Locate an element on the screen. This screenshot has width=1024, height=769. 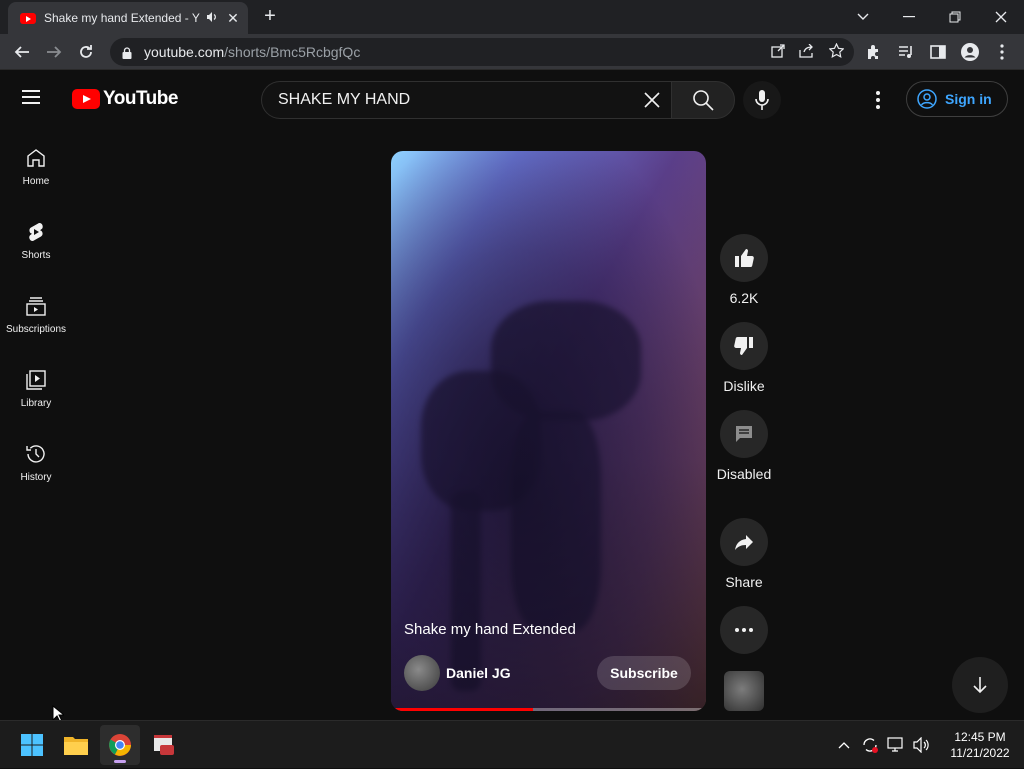
share-arrow-icon is located at coordinates (744, 542).